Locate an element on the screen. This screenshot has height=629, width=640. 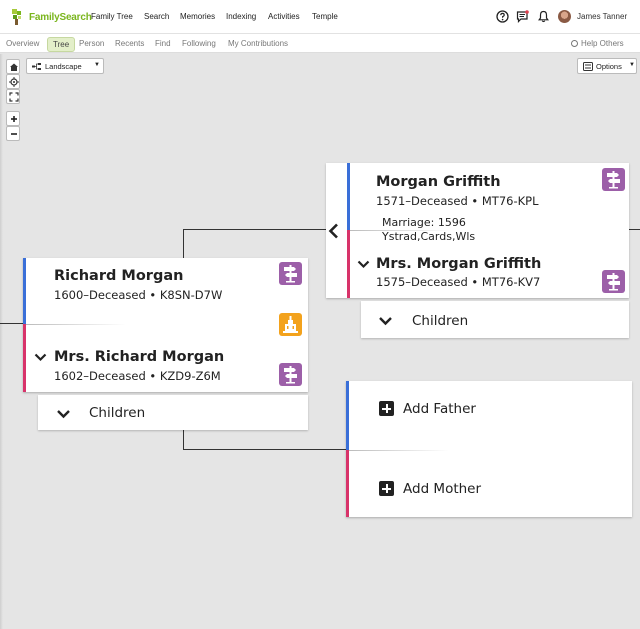
person-dates: 1571–Deceased is located at coordinates (422, 201).